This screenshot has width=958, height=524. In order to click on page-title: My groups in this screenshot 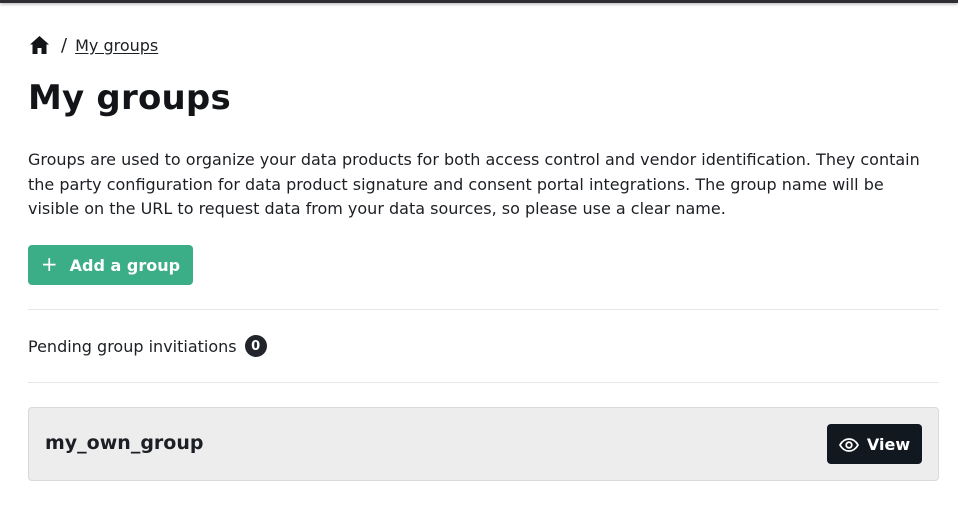, I will do `click(129, 98)`.